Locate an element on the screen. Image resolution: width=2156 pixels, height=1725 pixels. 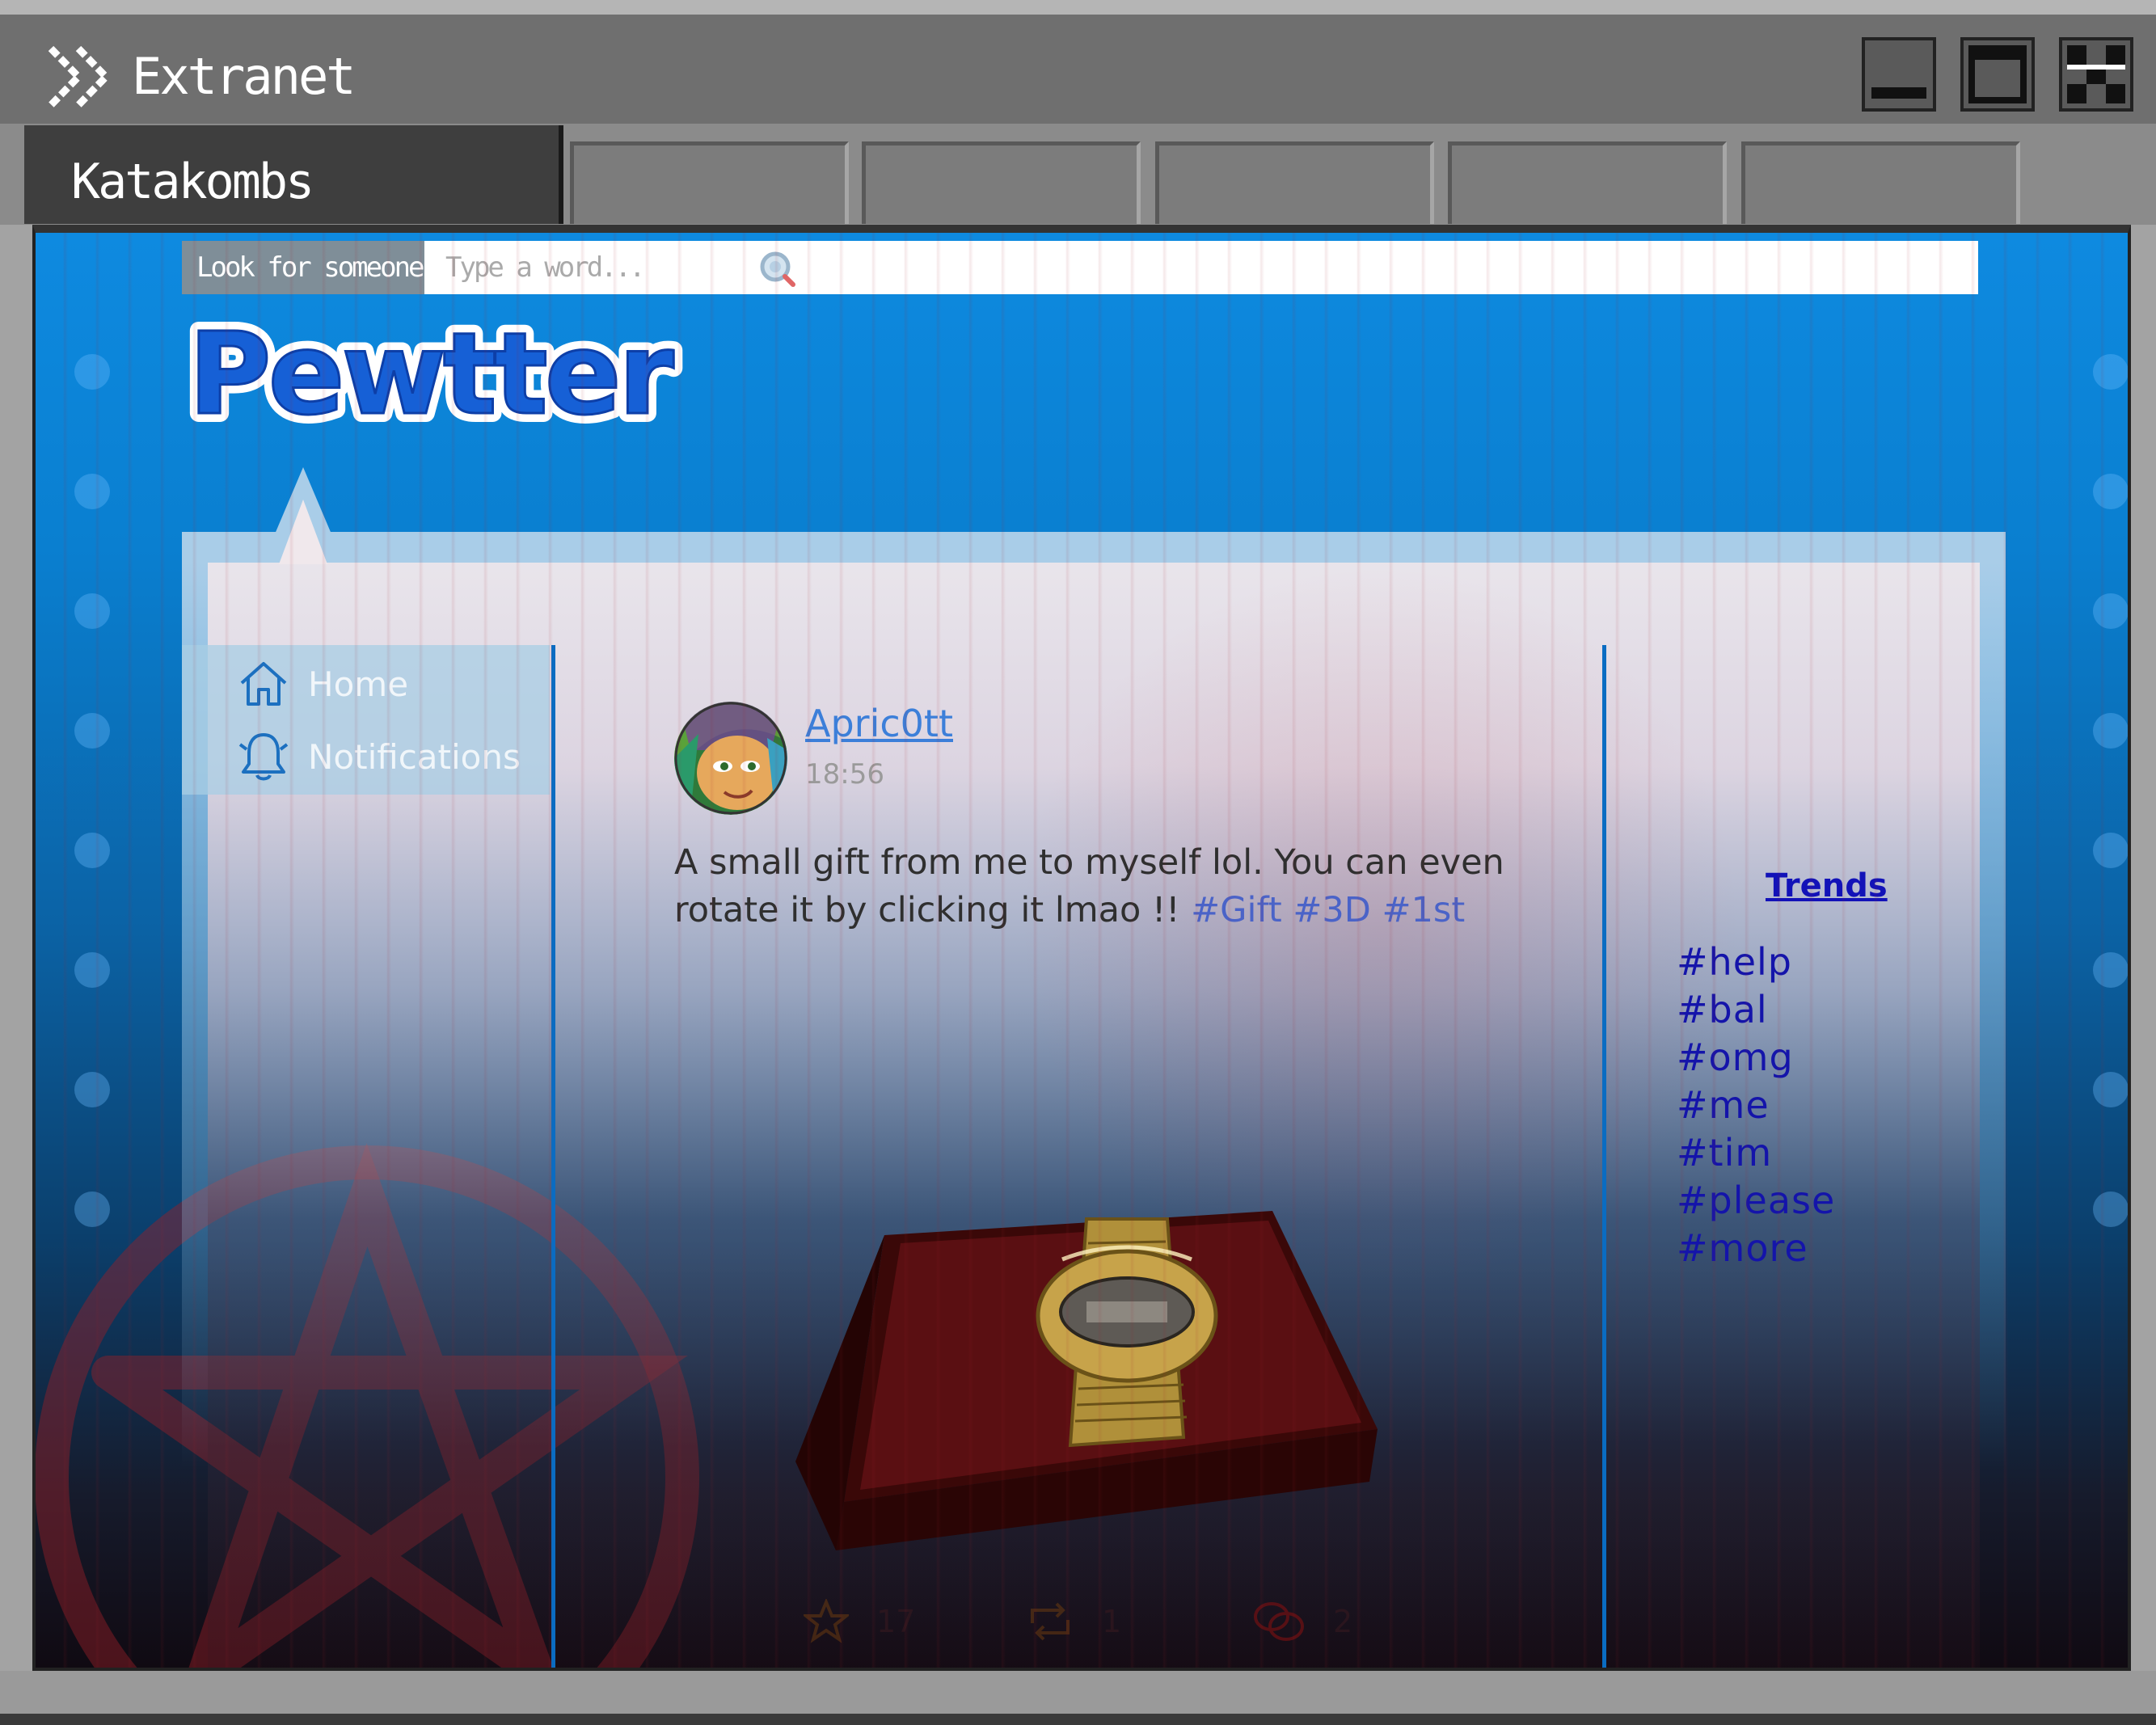
decorative-dots-right is located at coordinates (2111, 832).